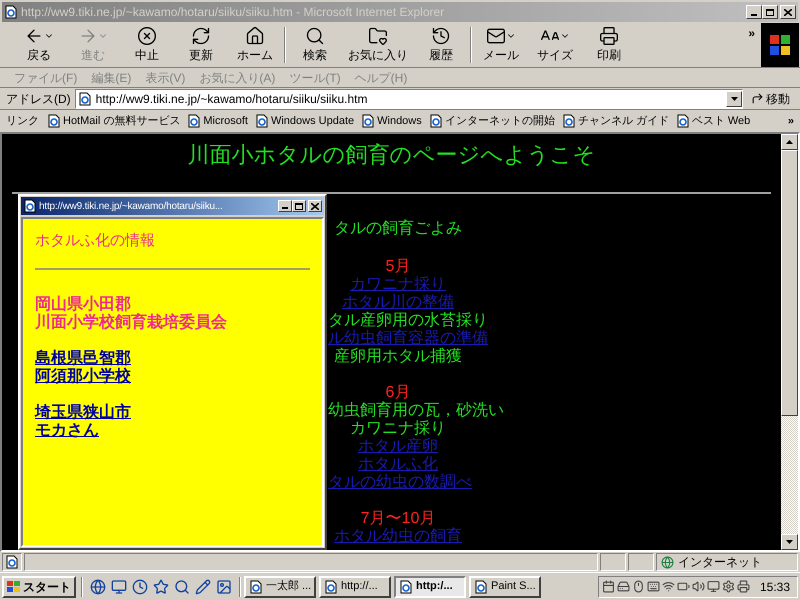 This screenshot has width=800, height=600. What do you see at coordinates (683, 586) in the screenshot?
I see `battery-icon` at bounding box center [683, 586].